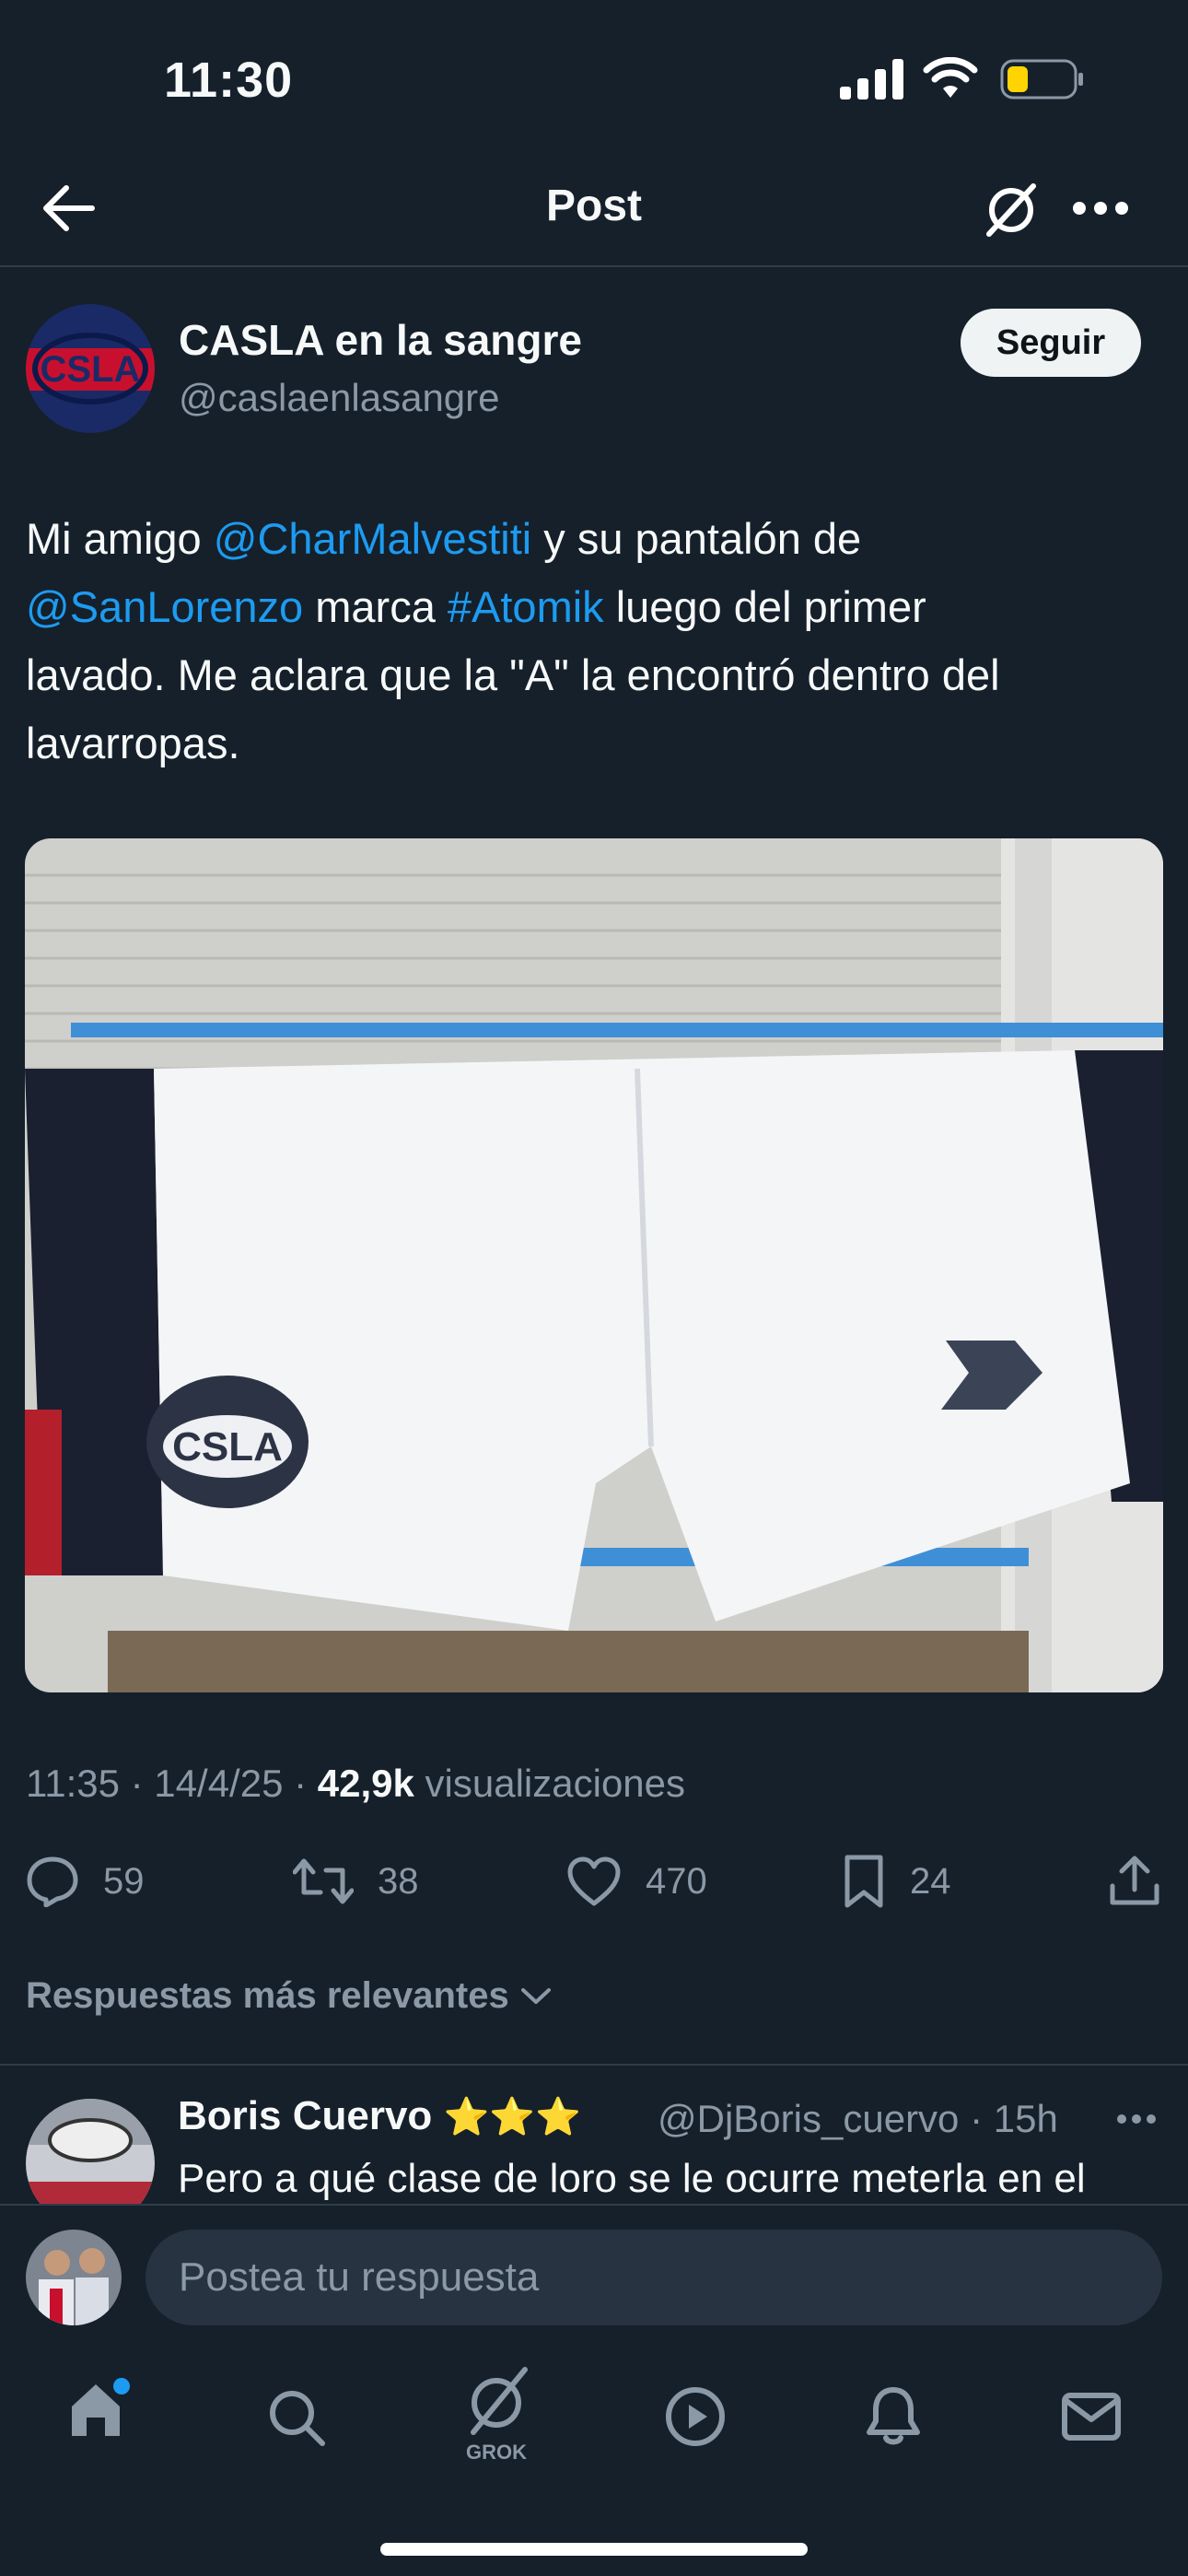  Describe the element at coordinates (164, 606) in the screenshot. I see `mention-link: @SanLorenzo` at that location.